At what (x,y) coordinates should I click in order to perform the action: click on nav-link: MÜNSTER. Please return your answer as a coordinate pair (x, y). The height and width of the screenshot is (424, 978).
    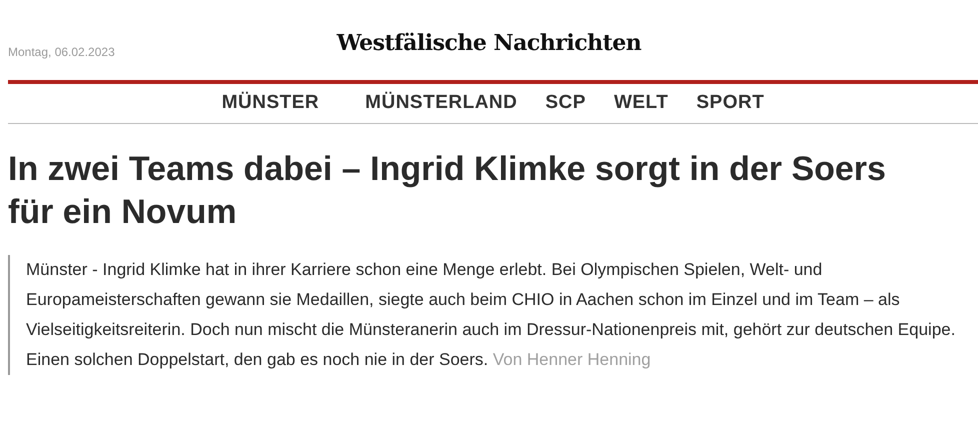
    Looking at the image, I should click on (271, 103).